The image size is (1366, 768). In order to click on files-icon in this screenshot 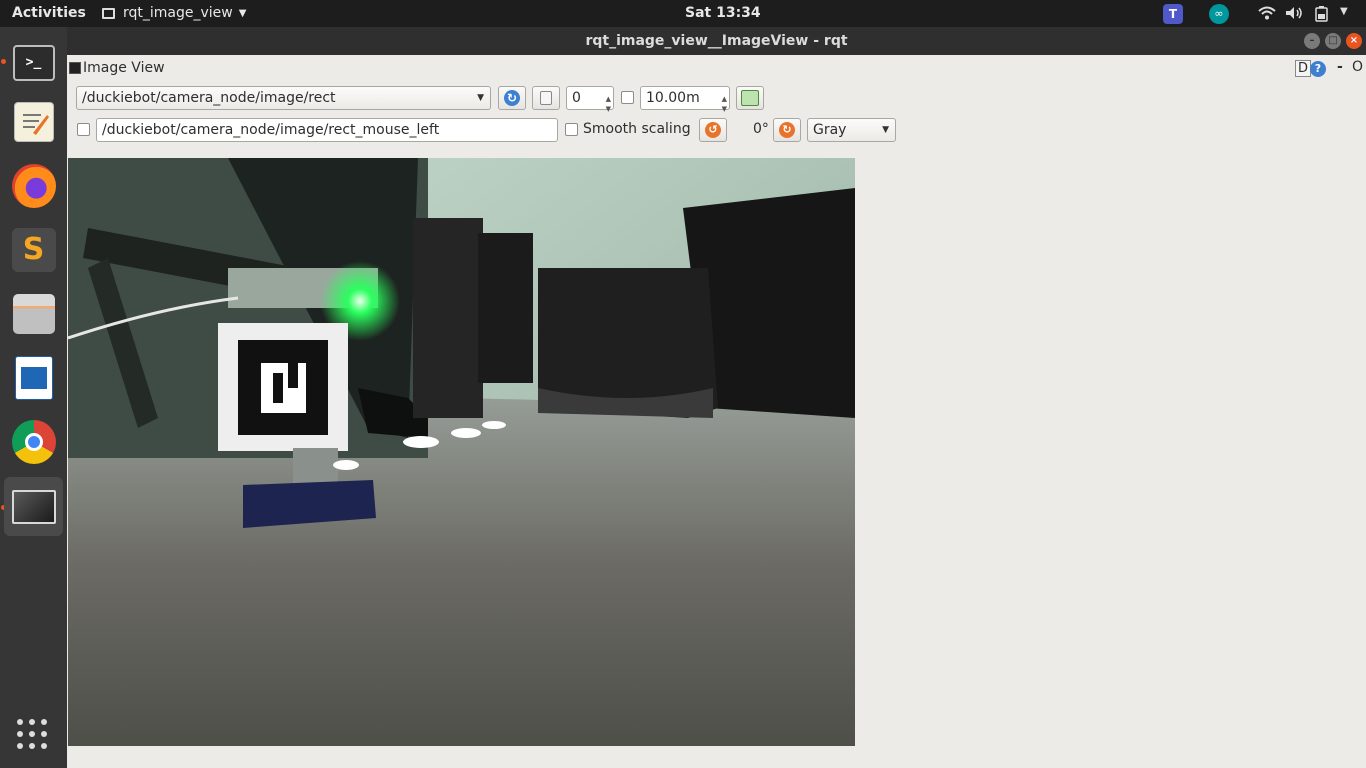, I will do `click(33, 313)`.